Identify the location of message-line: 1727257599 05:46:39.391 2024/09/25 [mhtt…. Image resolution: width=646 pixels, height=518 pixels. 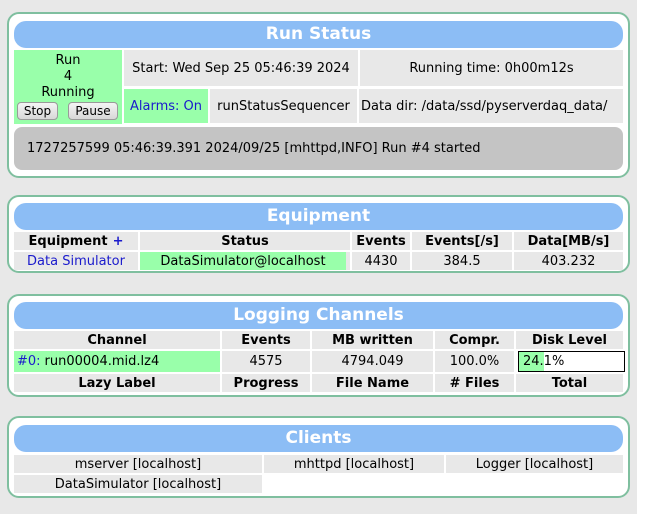
(318, 148).